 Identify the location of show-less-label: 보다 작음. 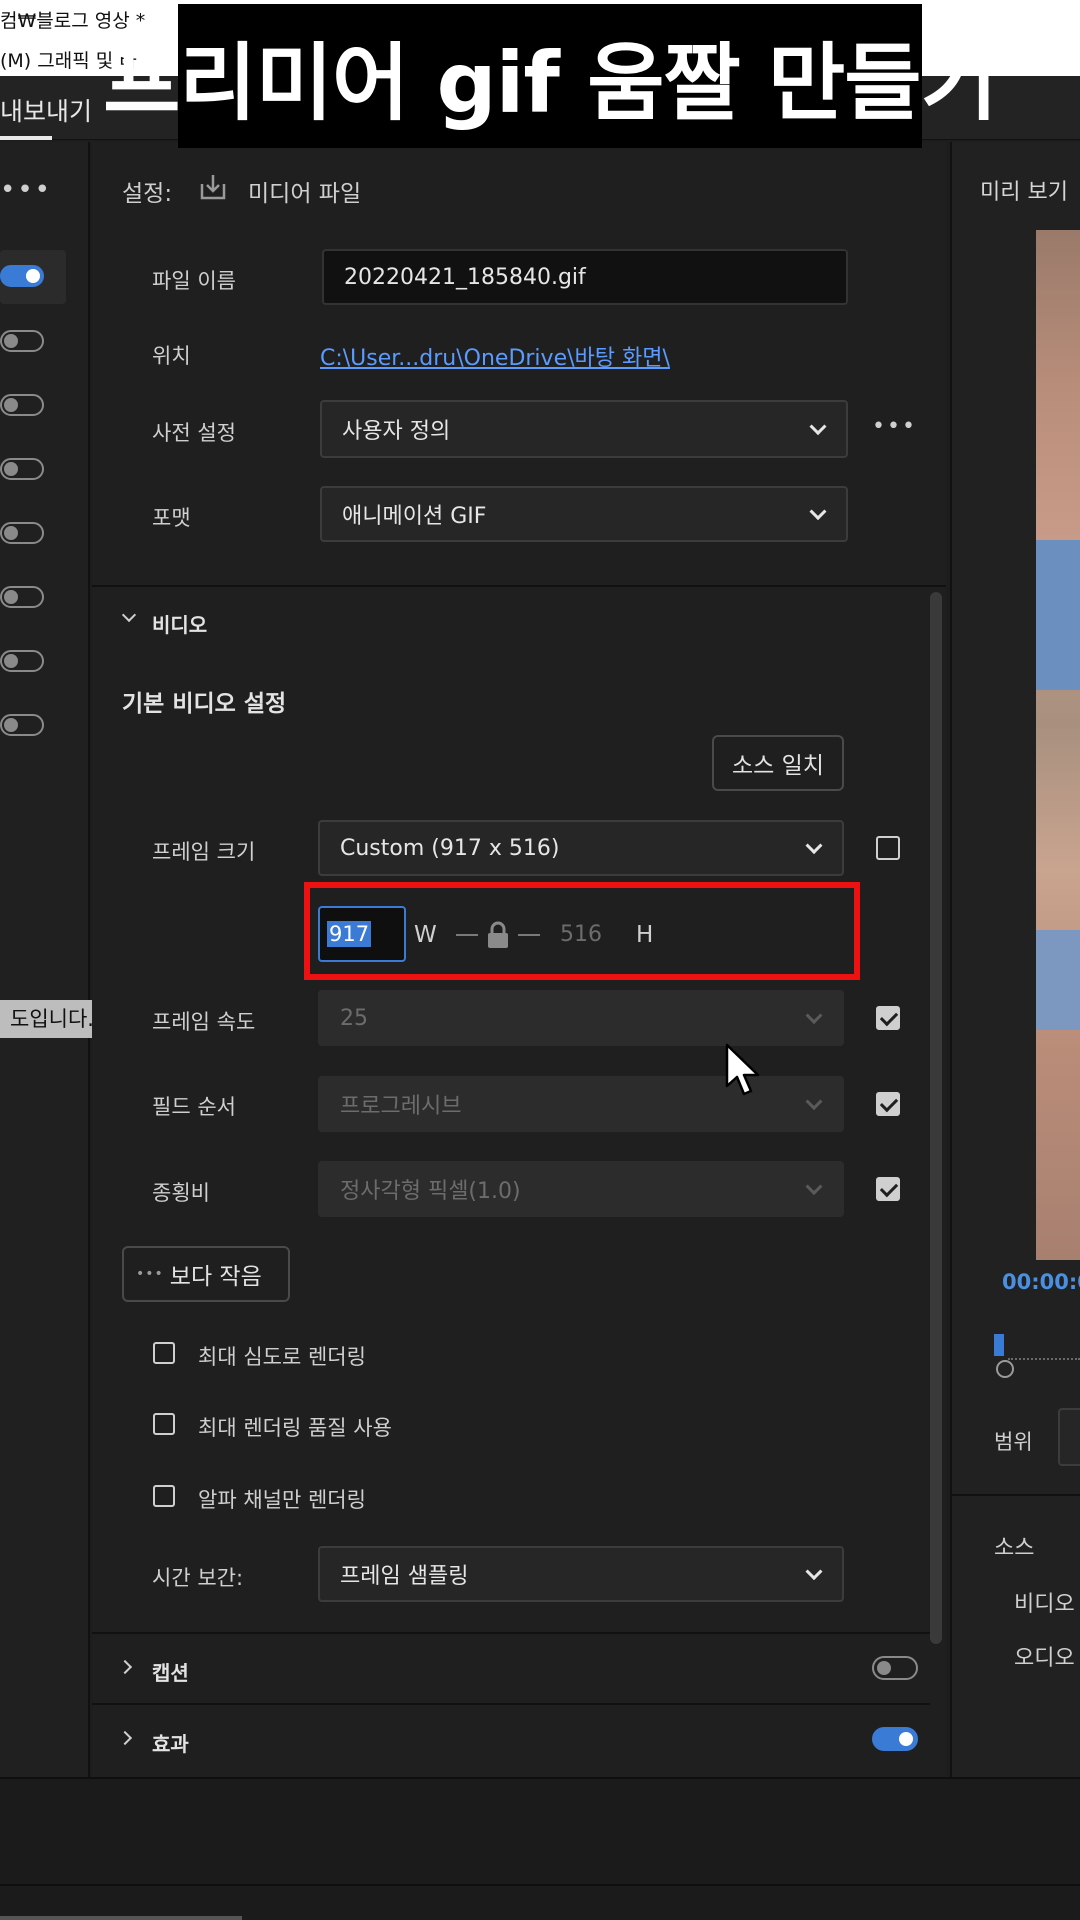
(215, 1277).